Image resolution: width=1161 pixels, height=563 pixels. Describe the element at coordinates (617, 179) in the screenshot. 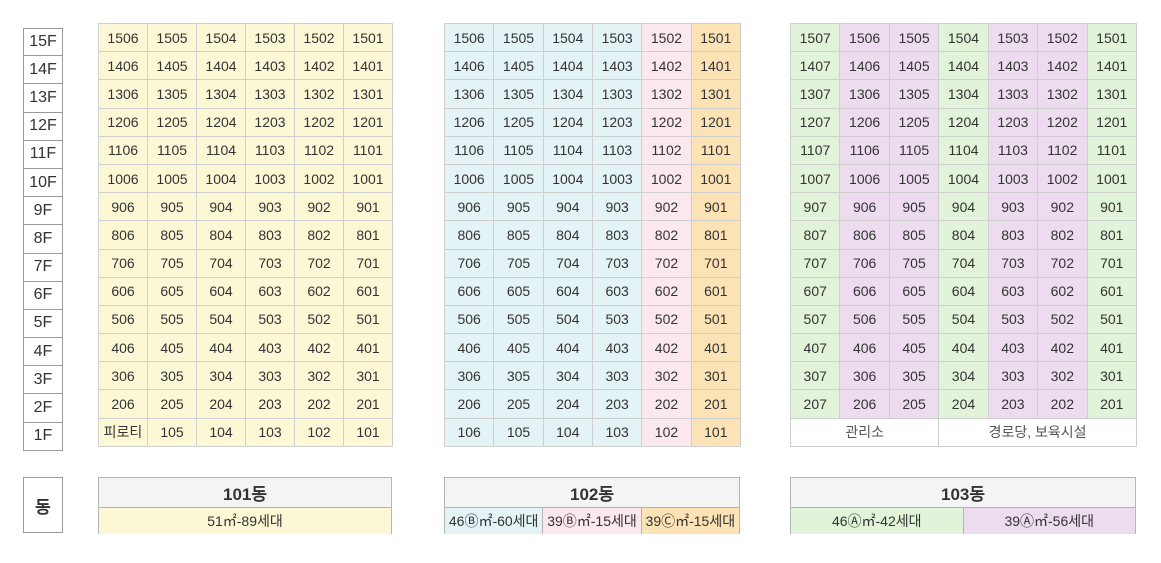

I see `unit-cell: 1003` at that location.